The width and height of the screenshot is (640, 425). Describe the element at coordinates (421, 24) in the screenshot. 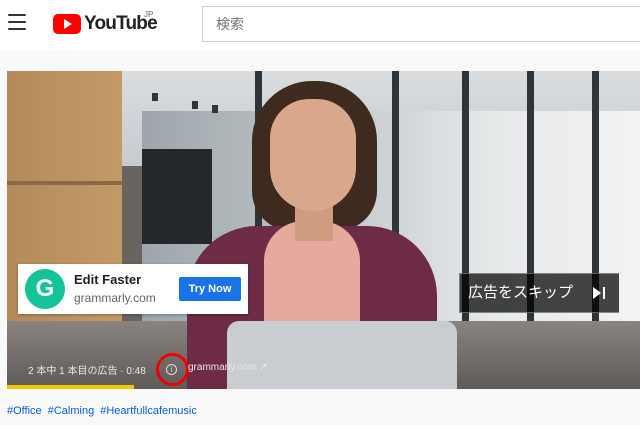

I see `search-input: 検索` at that location.